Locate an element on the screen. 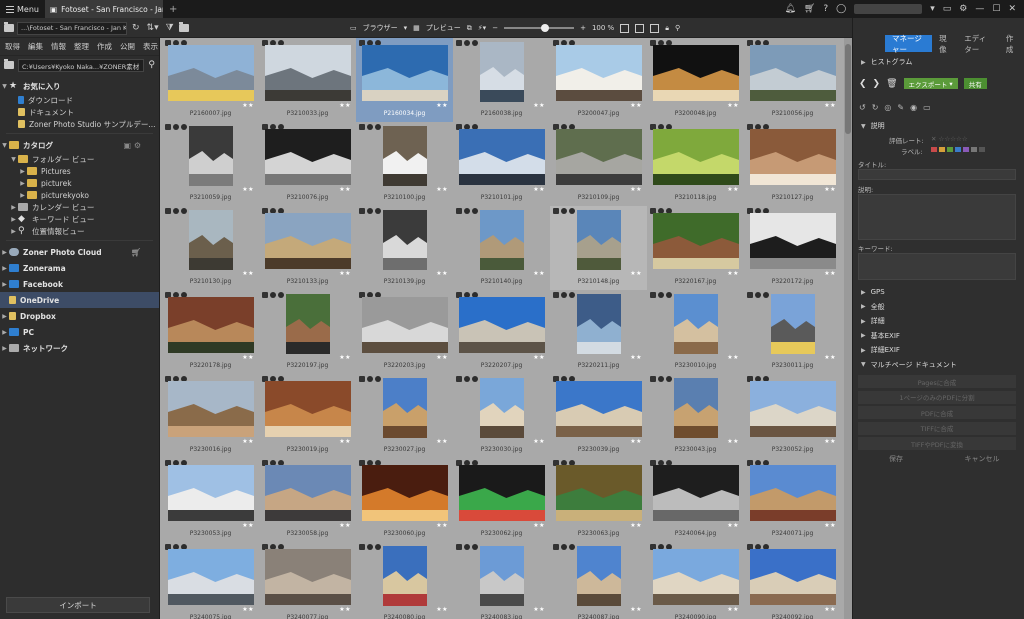  thumbnail-item: ★★ P3240083.jpg is located at coordinates (501, 580).